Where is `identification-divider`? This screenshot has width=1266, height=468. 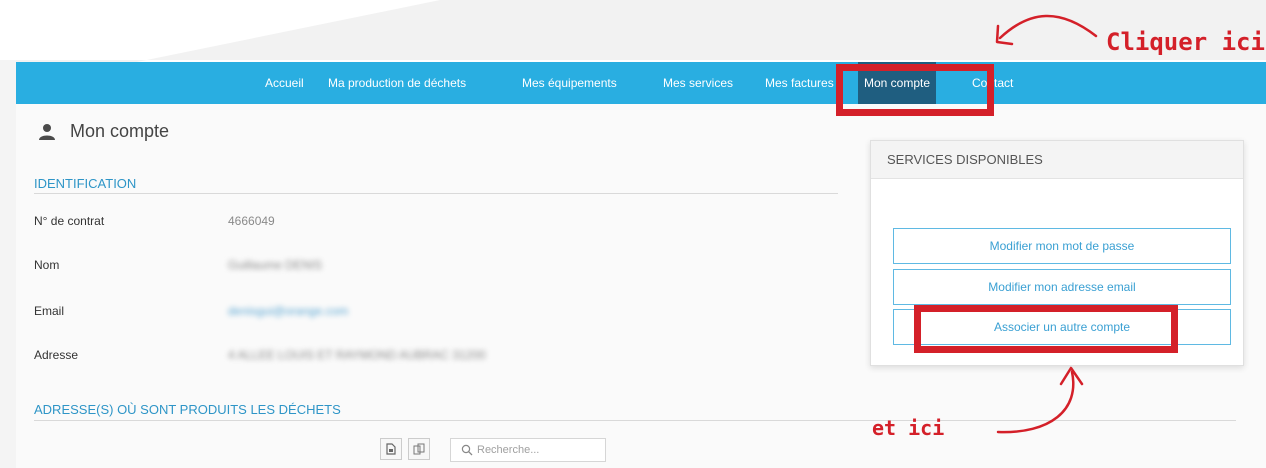 identification-divider is located at coordinates (436, 193).